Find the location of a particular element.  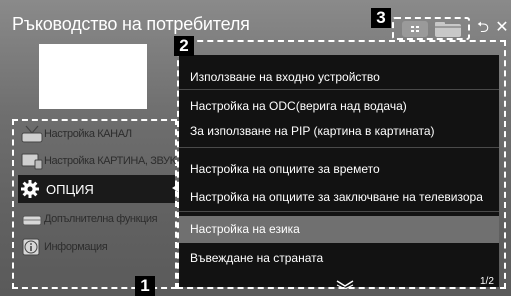

submenu-item-label: Настройка на опциите за времето is located at coordinates (285, 169).